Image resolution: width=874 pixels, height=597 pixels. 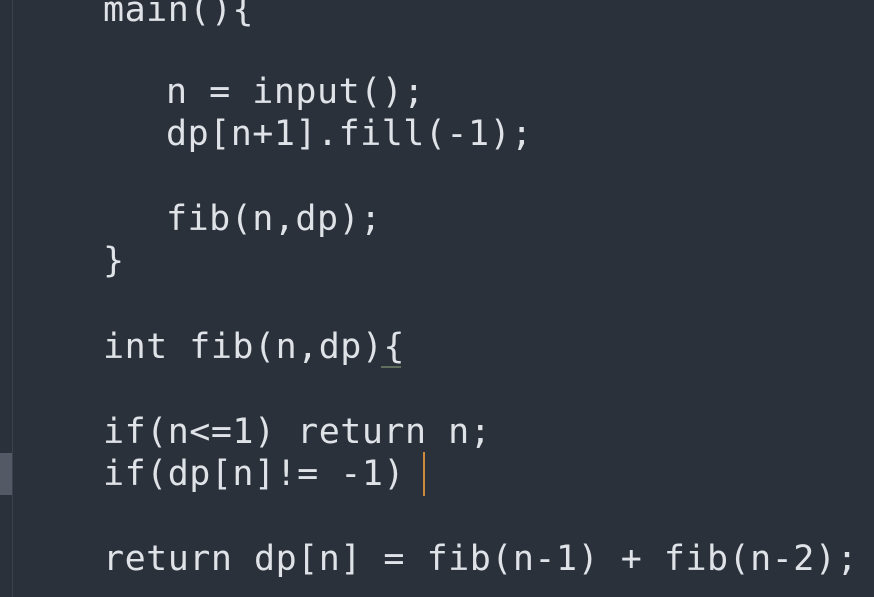 I want to click on code-line-4: fib(n,dp);, so click(x=274, y=219).